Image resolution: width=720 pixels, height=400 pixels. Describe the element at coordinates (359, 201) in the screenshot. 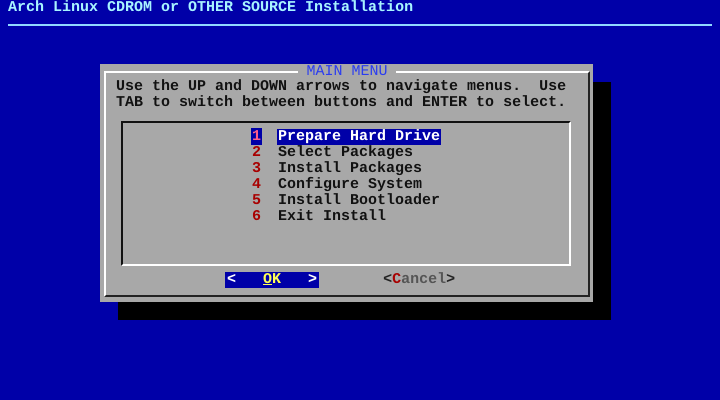

I see `menu-item: Install Bootloader` at that location.